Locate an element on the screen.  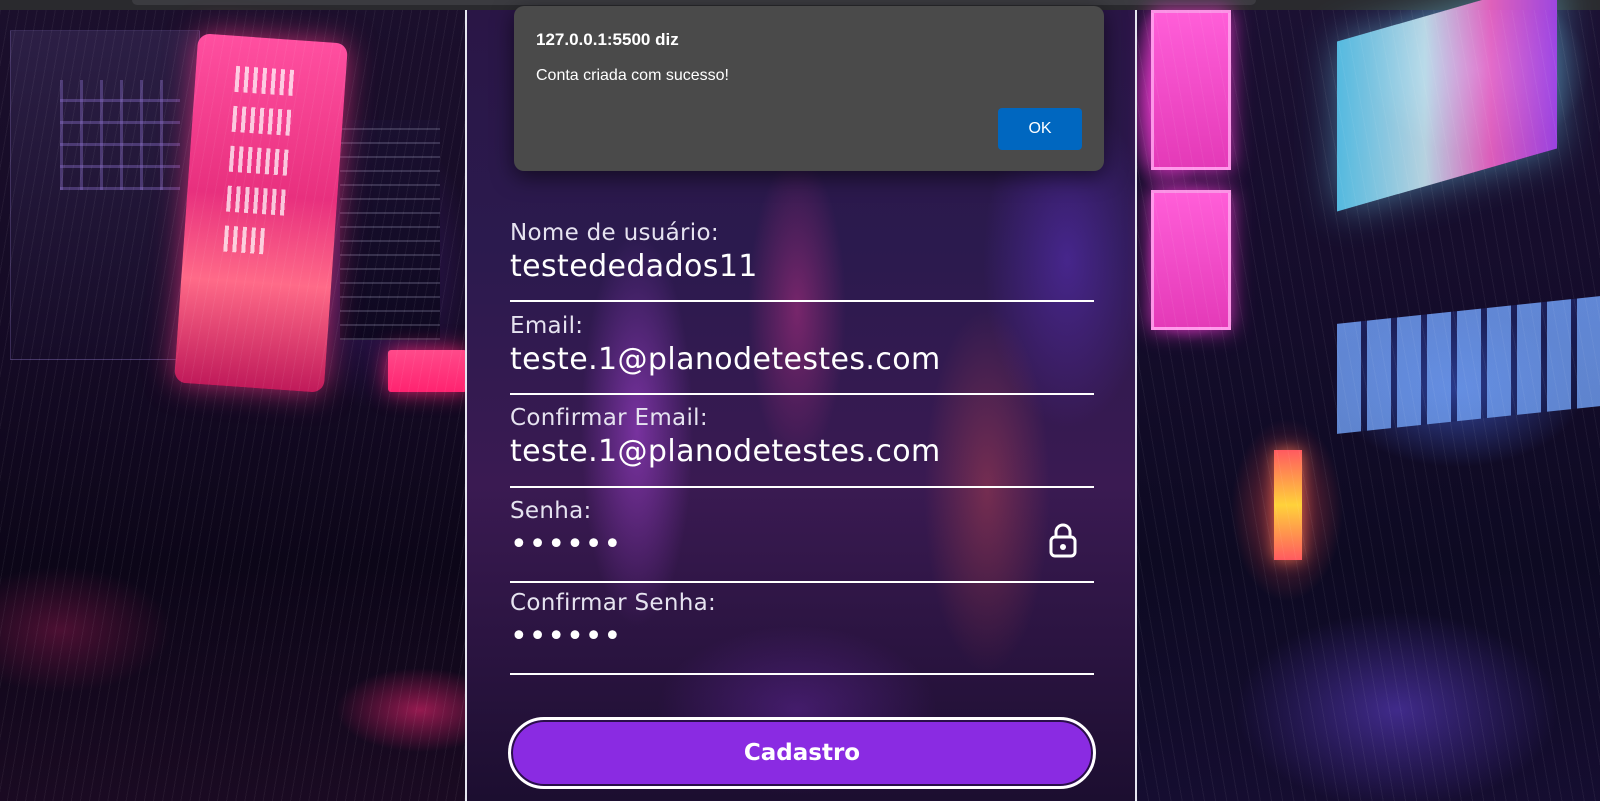
confirm-email-label: Confirmar Email: is located at coordinates (609, 418).